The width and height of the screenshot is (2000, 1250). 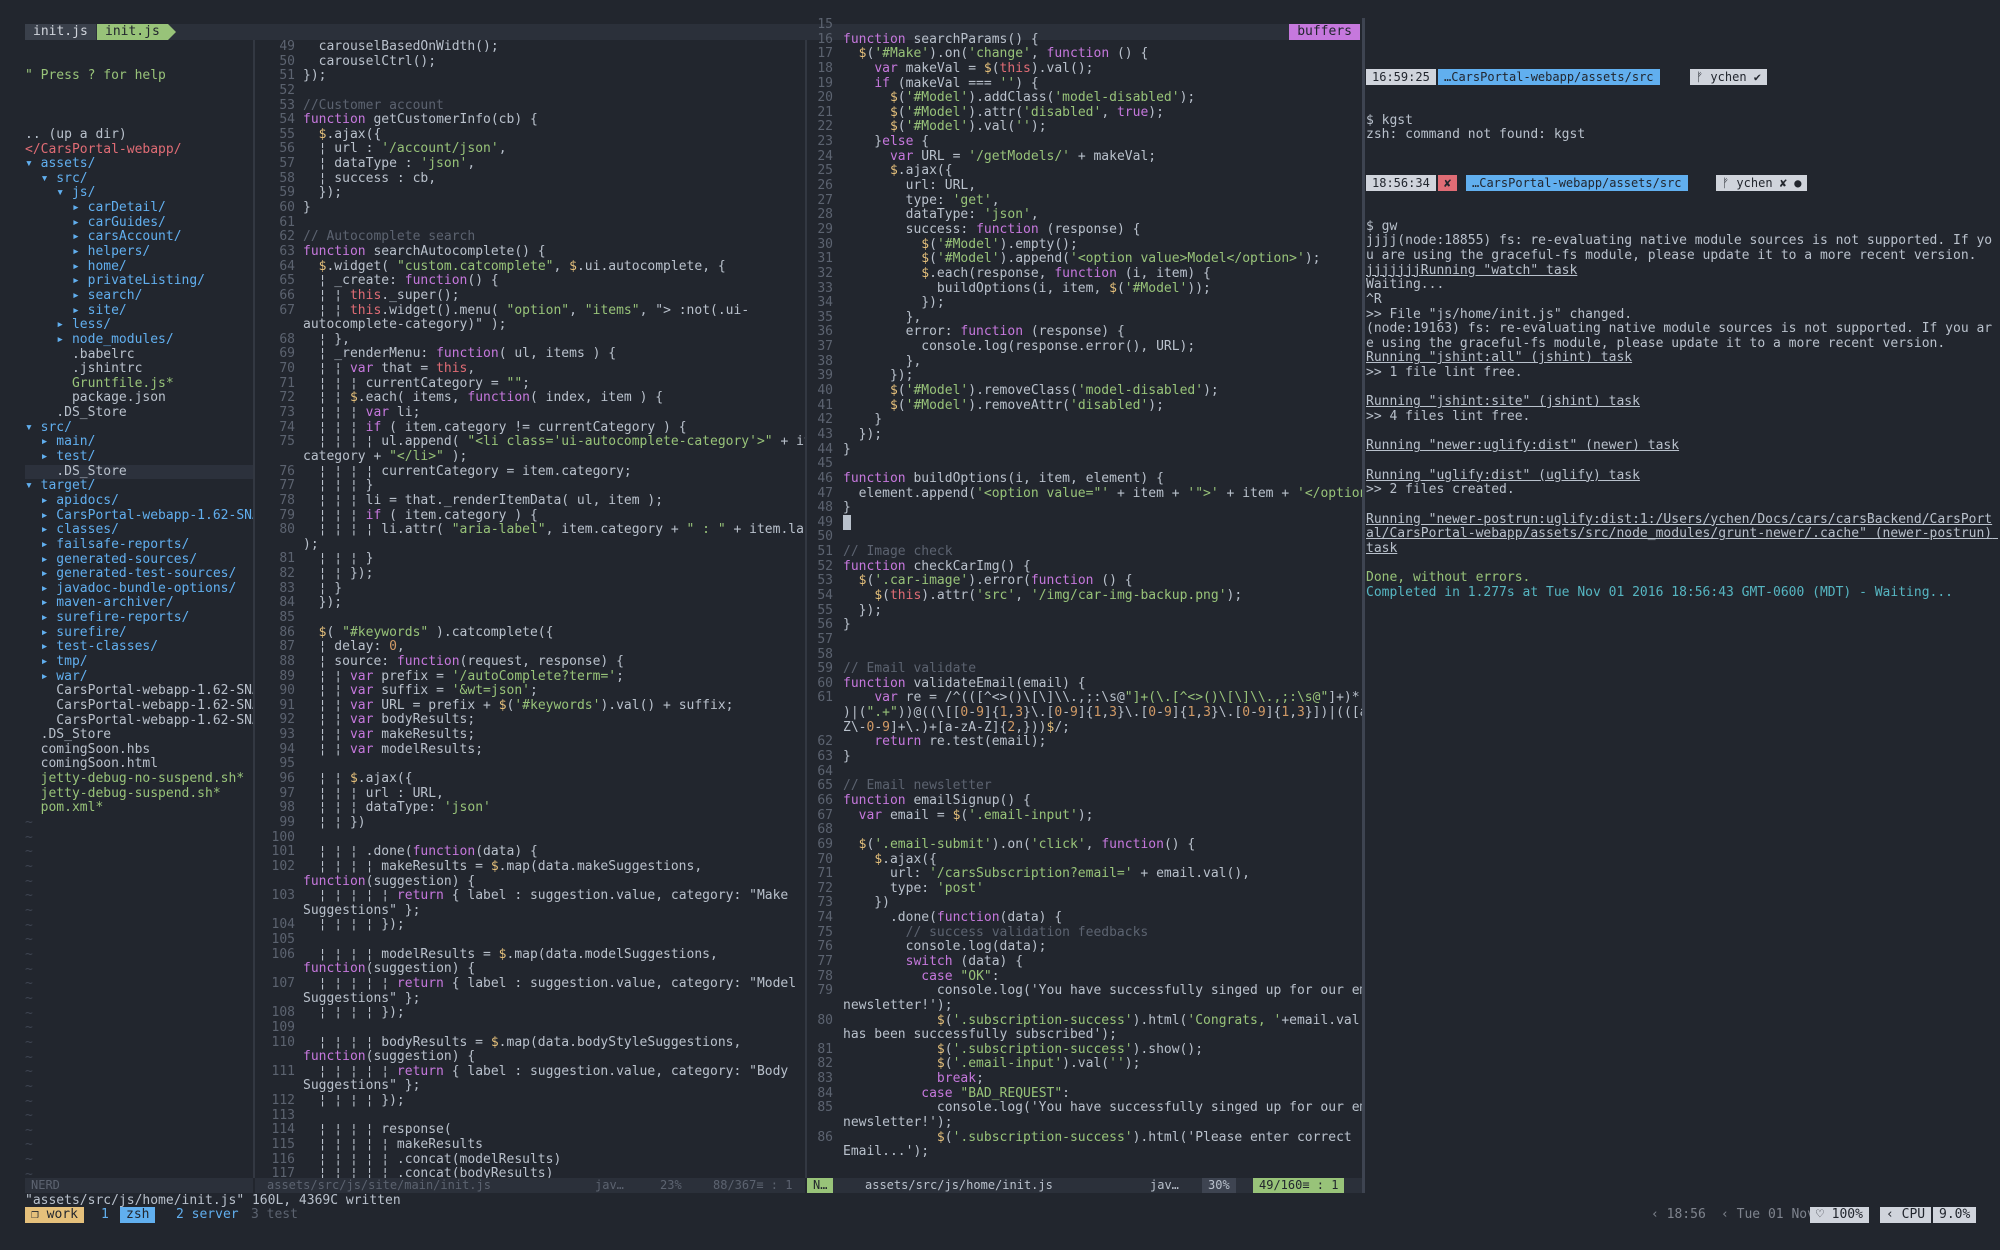 What do you see at coordinates (140, 311) in the screenshot?
I see `tree-item: ▸ site/` at bounding box center [140, 311].